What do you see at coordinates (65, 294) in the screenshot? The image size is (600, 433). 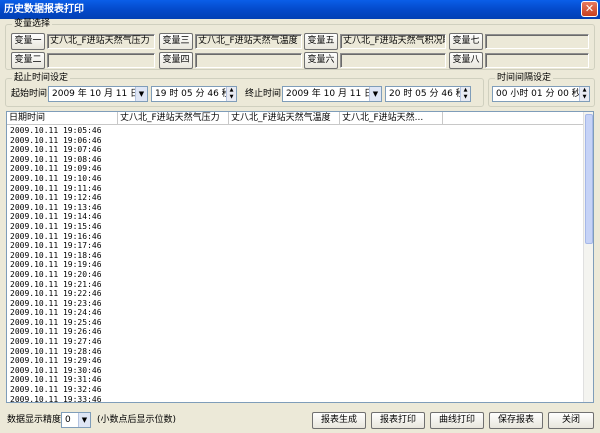 I see `table-row: 2009.10.11 19:22:46` at bounding box center [65, 294].